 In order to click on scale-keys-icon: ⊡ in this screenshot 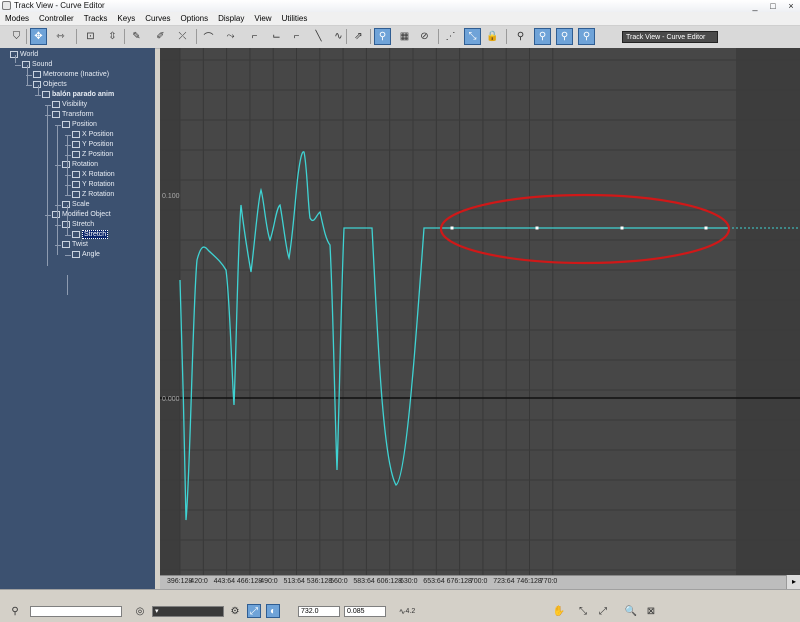, I will do `click(90, 36)`.